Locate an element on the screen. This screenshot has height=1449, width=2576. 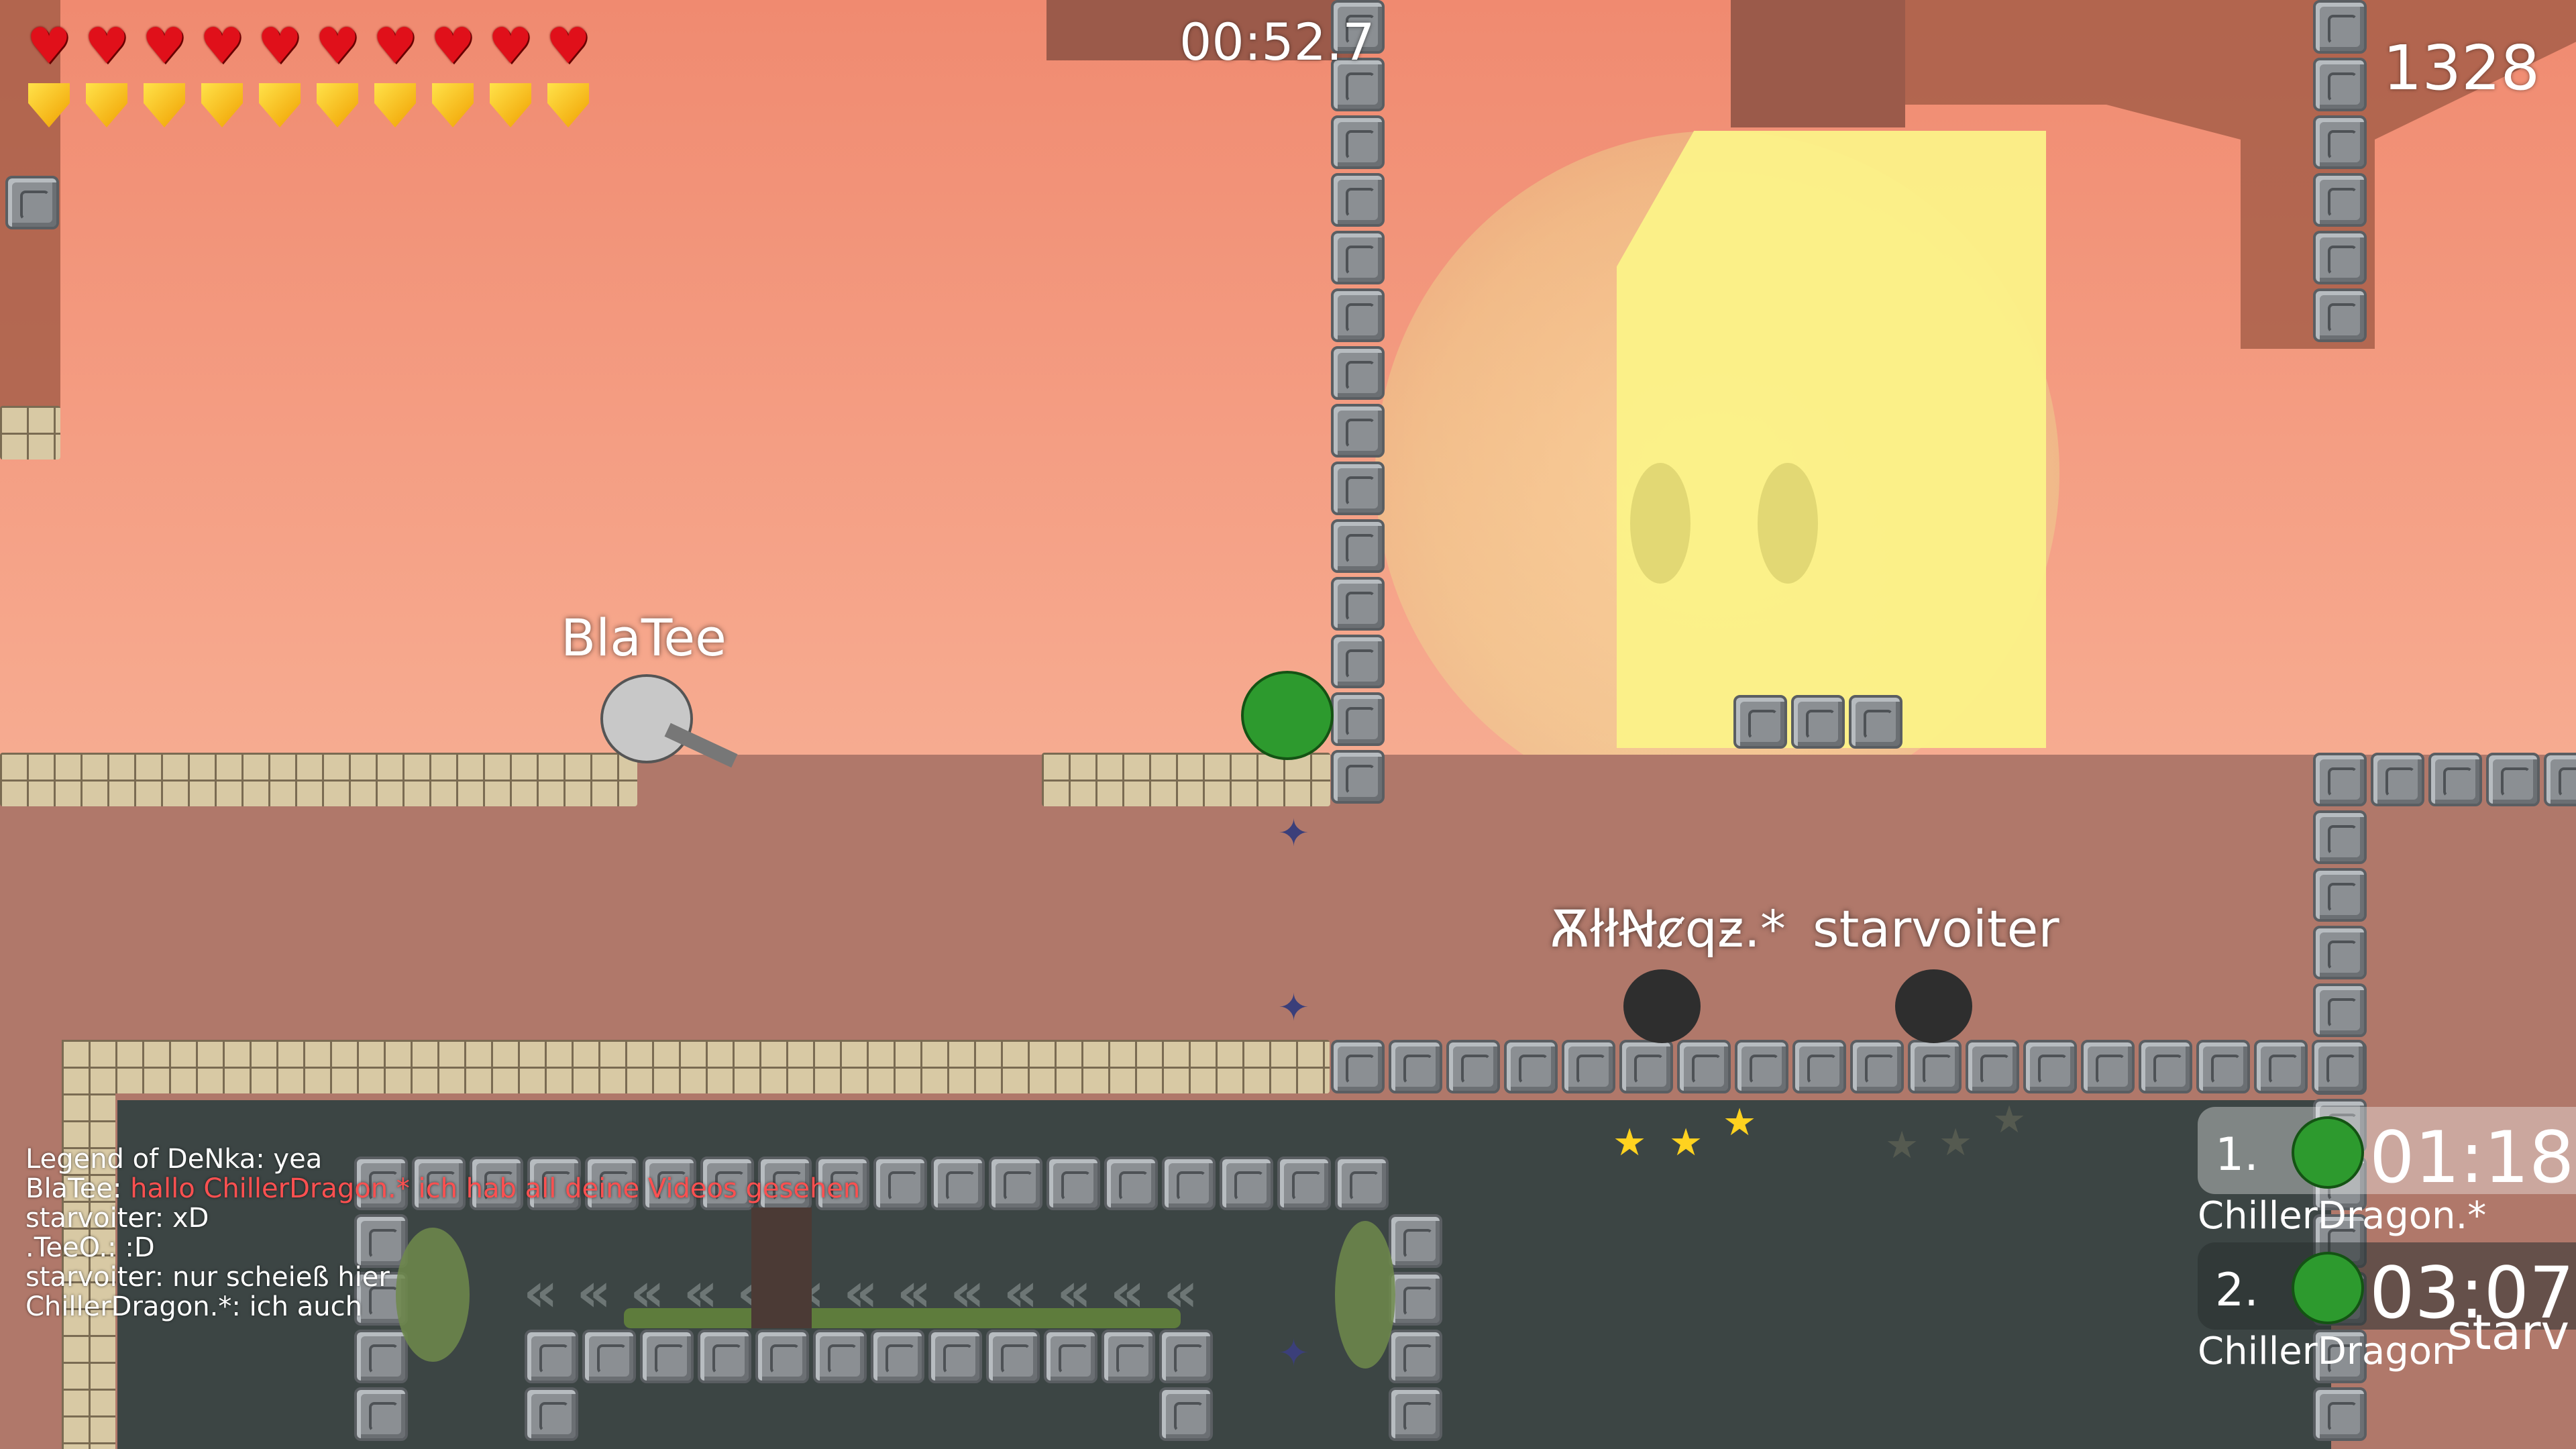
scoreboard-overlap-name: starv is located at coordinates (2508, 1332).